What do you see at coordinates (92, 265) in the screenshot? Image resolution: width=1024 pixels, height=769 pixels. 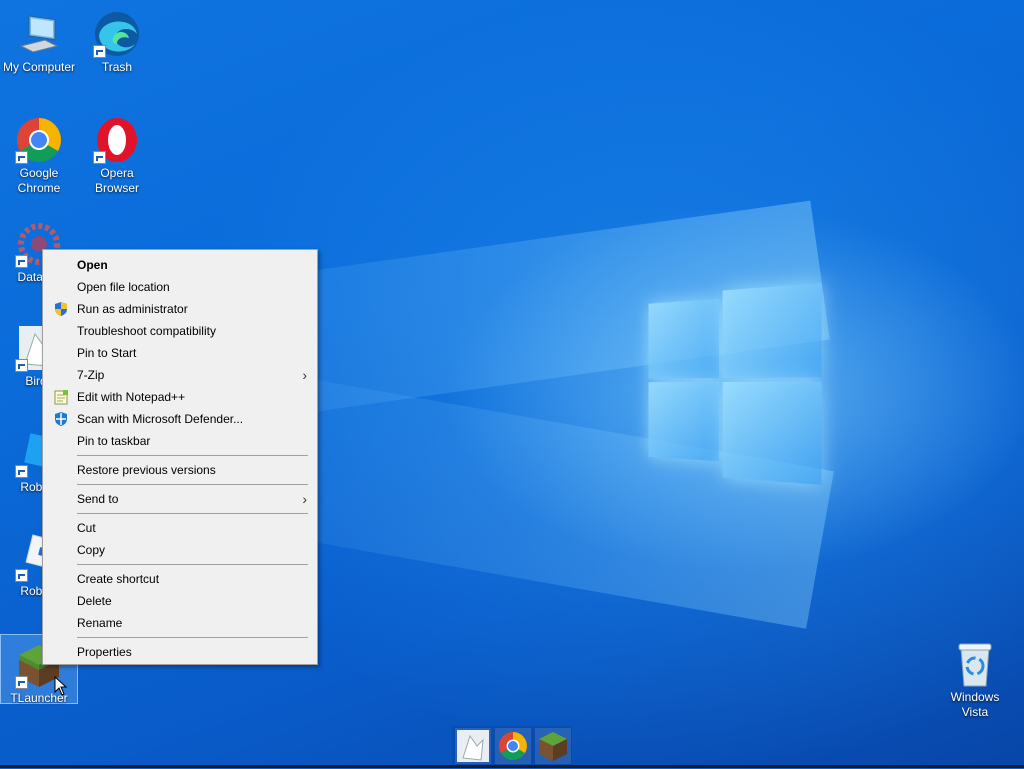 I see `menu-item-label: Open` at bounding box center [92, 265].